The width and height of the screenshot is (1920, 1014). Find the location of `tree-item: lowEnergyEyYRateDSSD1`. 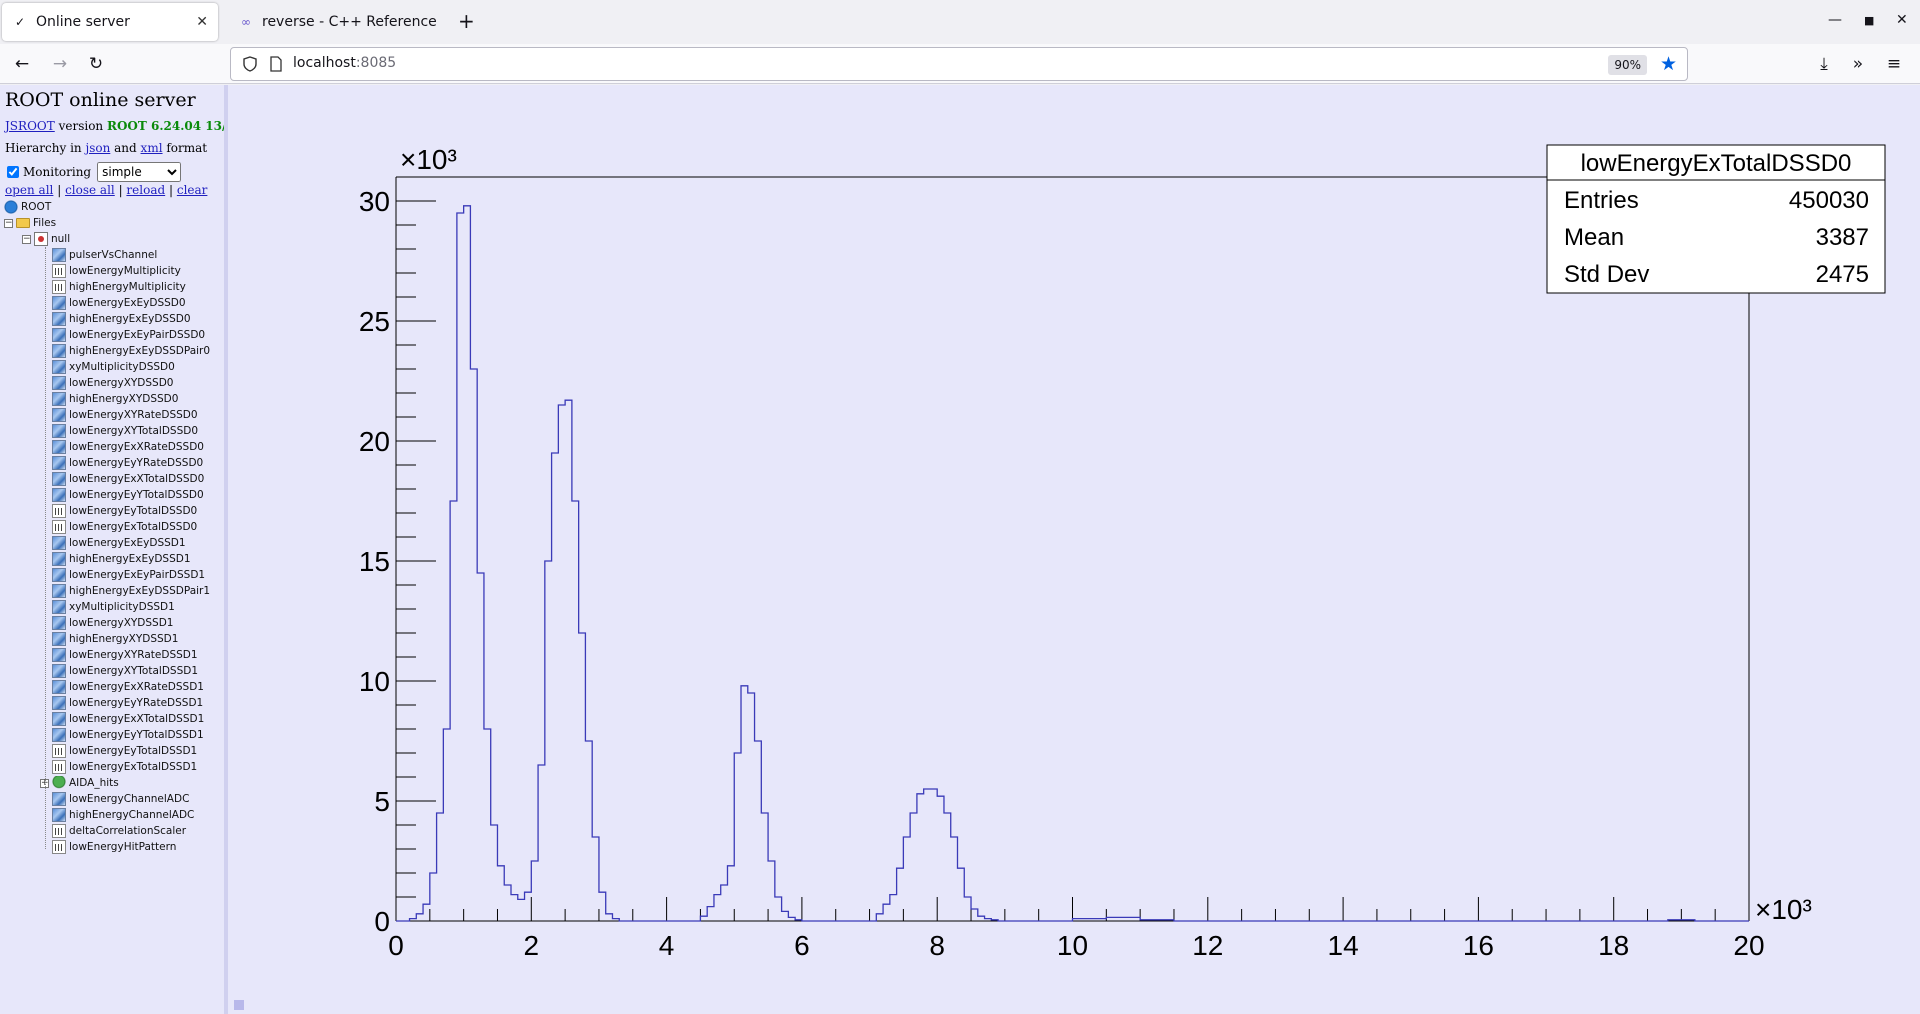

tree-item: lowEnergyEyYRateDSSD1 is located at coordinates (127, 703).